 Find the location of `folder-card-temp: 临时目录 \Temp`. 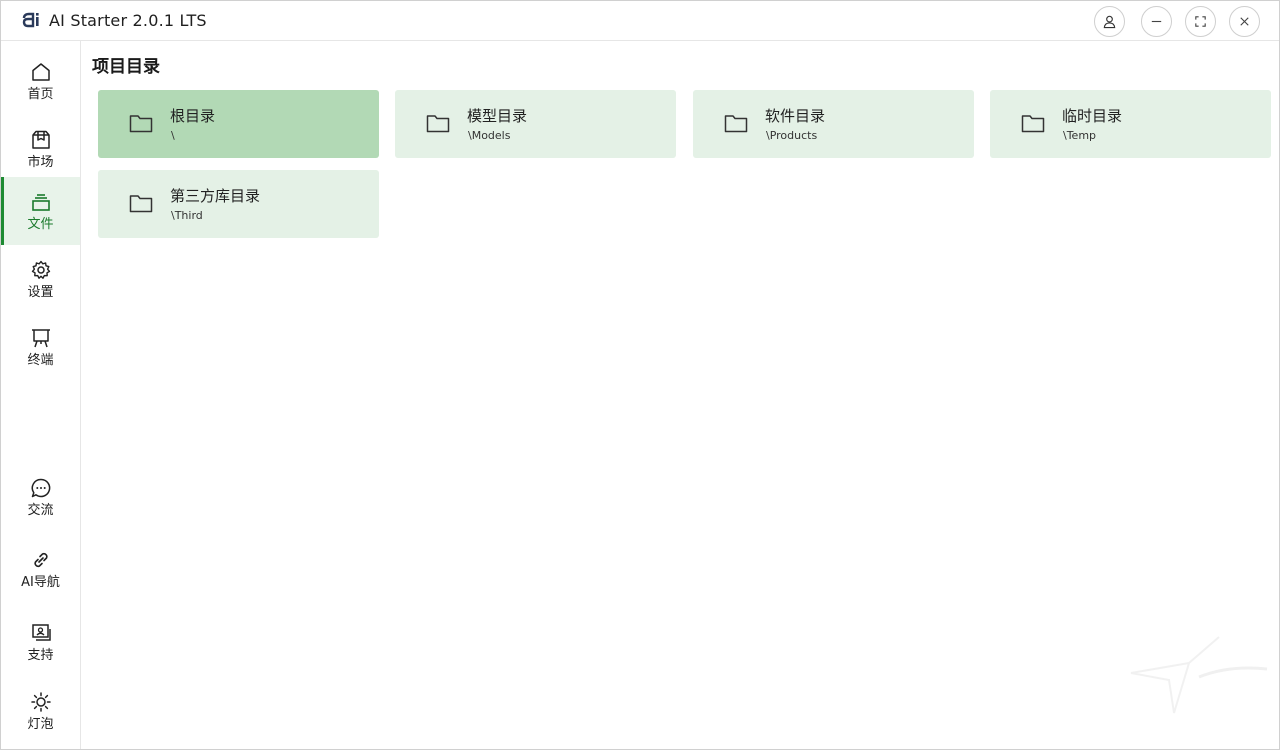

folder-card-temp: 临时目录 \Temp is located at coordinates (1130, 124).